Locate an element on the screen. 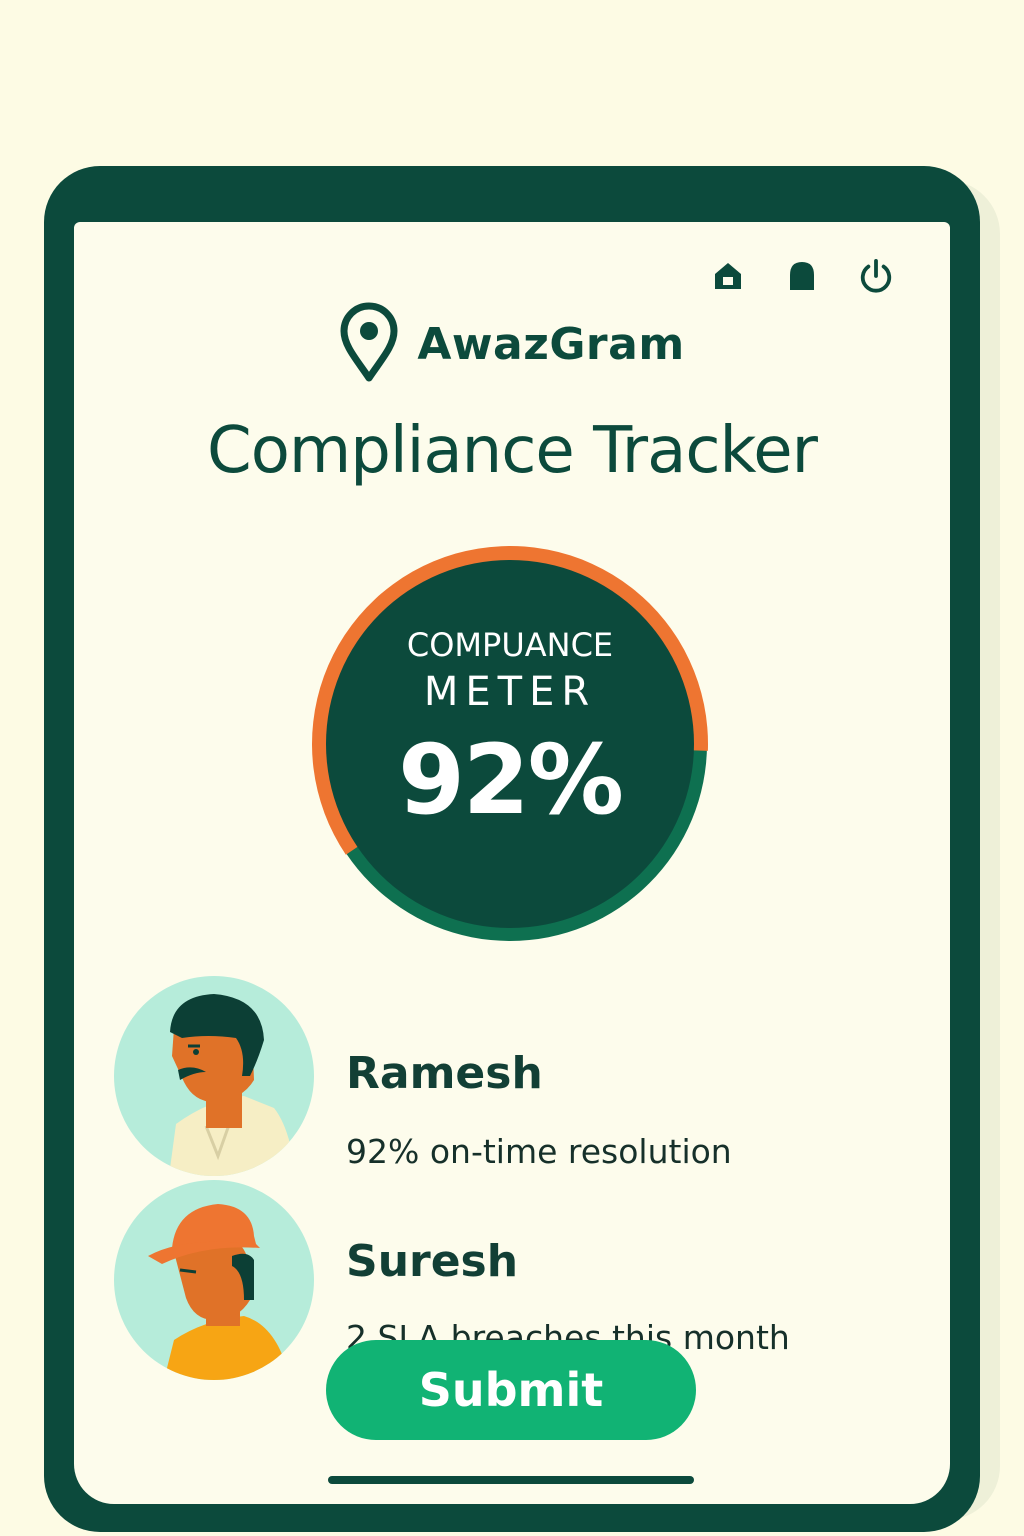 This screenshot has height=1536, width=1024. top-icon-bar is located at coordinates (802, 276).